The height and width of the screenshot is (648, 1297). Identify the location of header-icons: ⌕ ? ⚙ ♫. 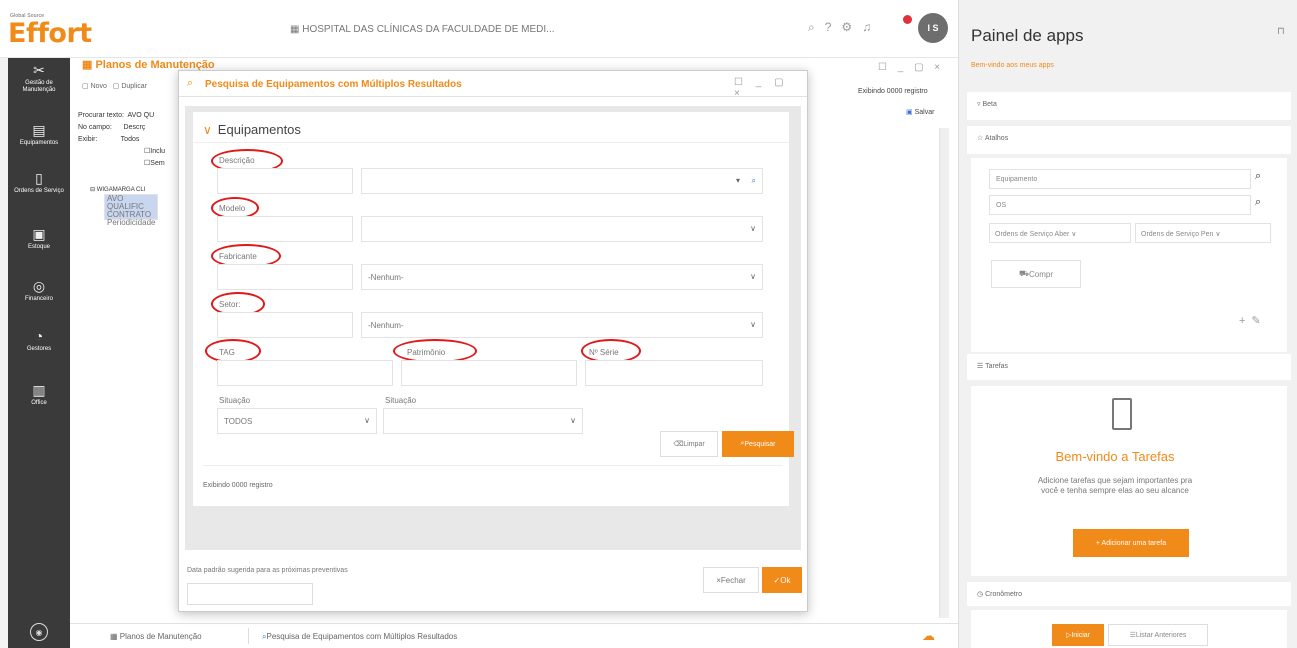
(839, 27).